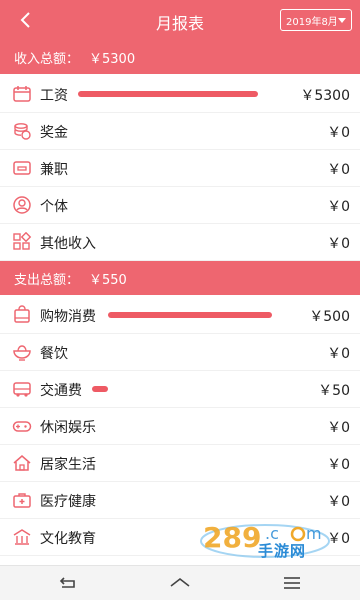  What do you see at coordinates (108, 280) in the screenshot?
I see `expense-total-amount: ￥550` at bounding box center [108, 280].